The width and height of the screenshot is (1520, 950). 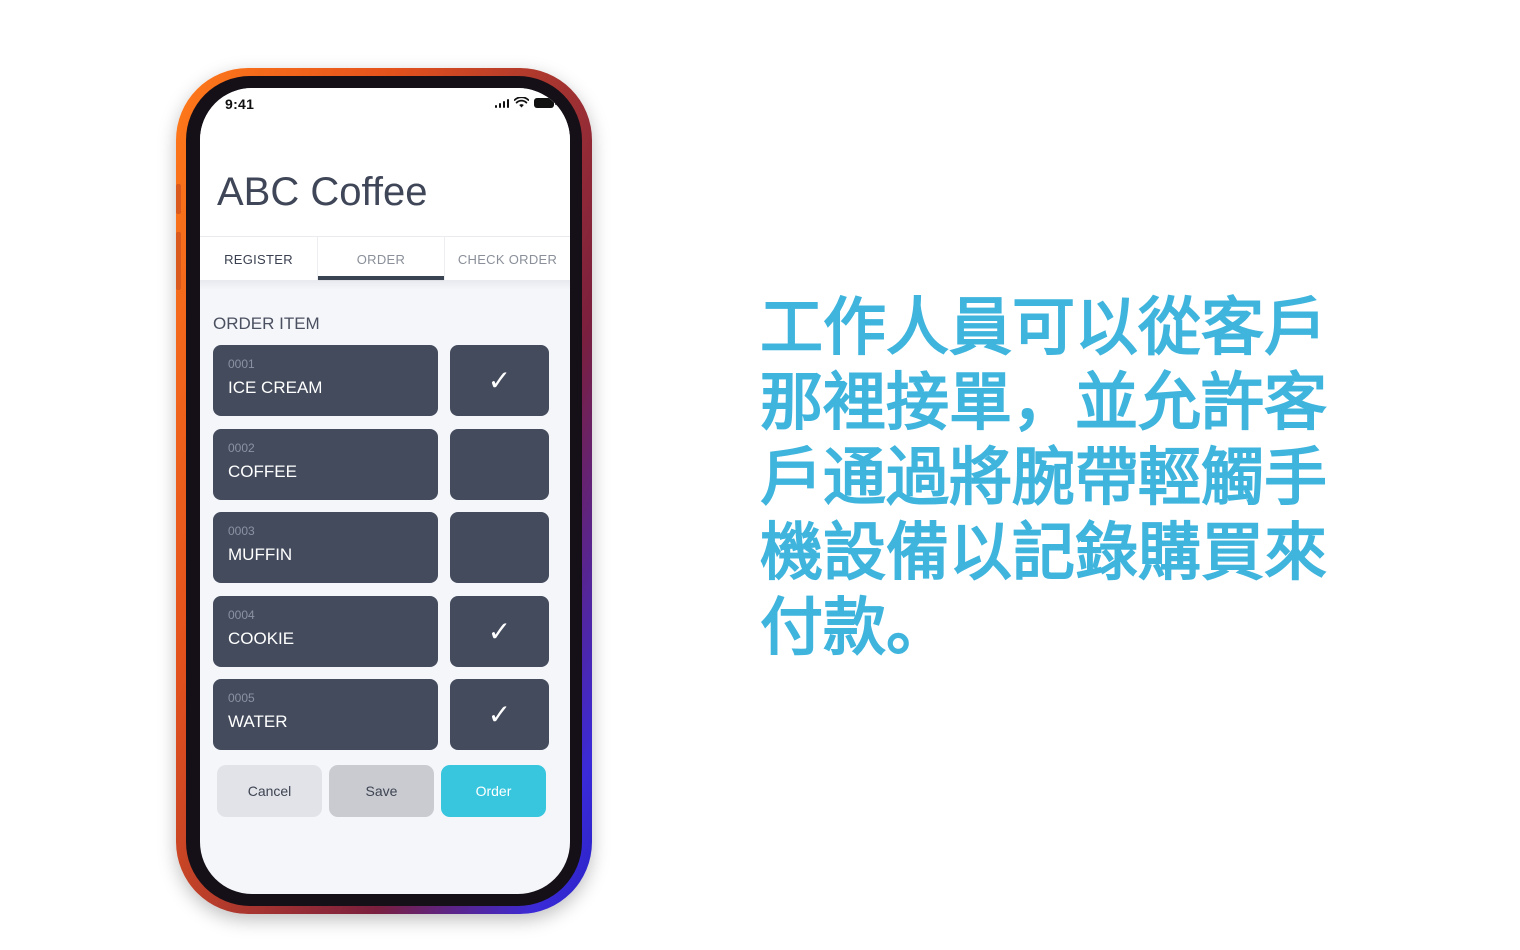 I want to click on list-item: 0001 ICE CREAM ✓, so click(x=381, y=380).